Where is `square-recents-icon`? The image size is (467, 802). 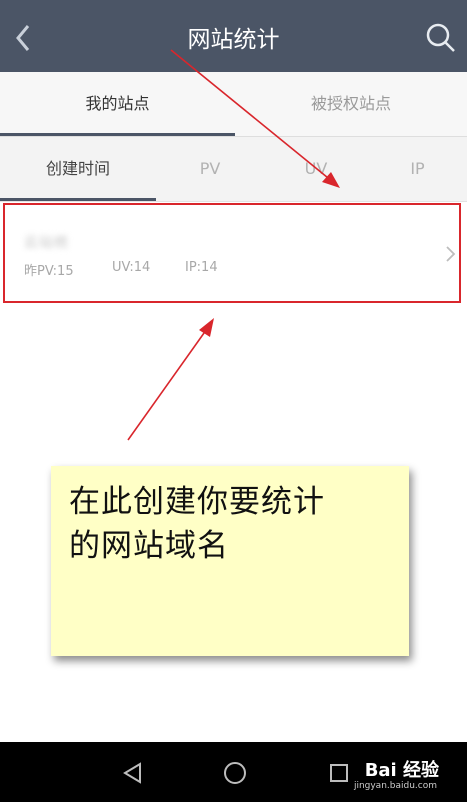
square-recents-icon is located at coordinates (339, 773).